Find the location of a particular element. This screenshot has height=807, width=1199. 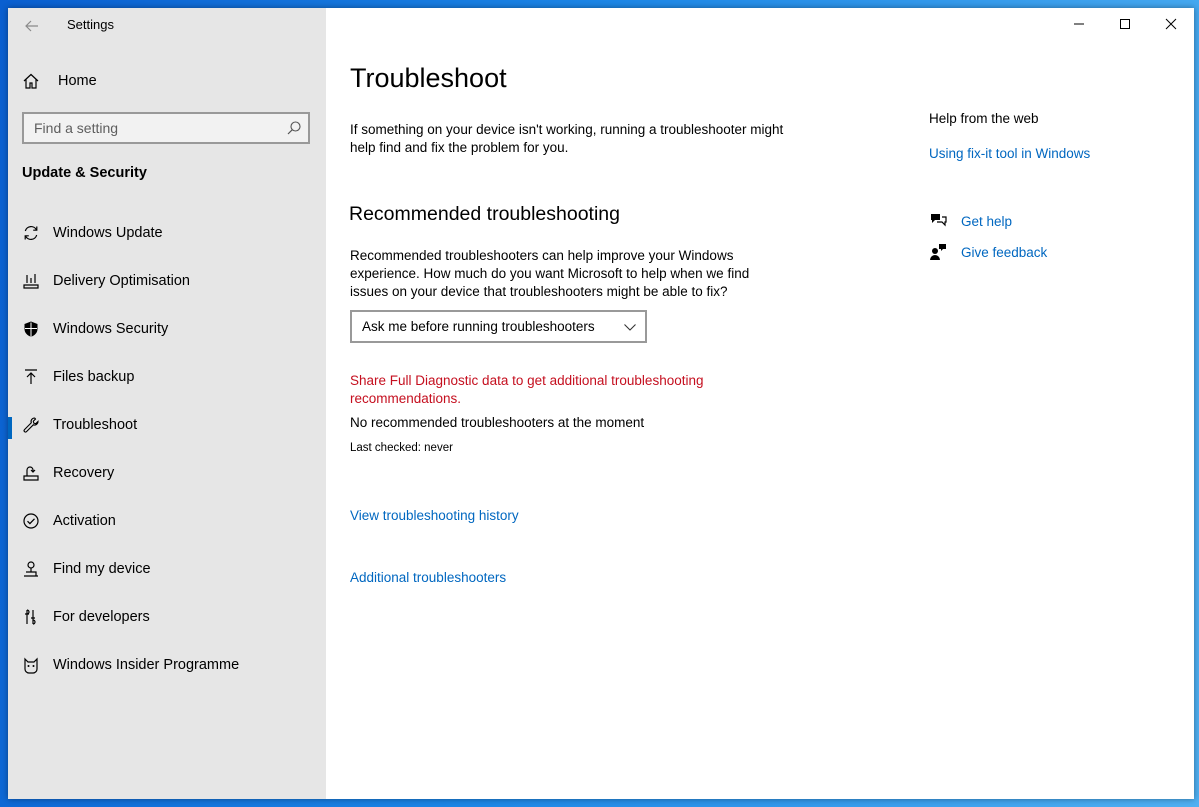

help-title: Help from the web is located at coordinates (984, 118).